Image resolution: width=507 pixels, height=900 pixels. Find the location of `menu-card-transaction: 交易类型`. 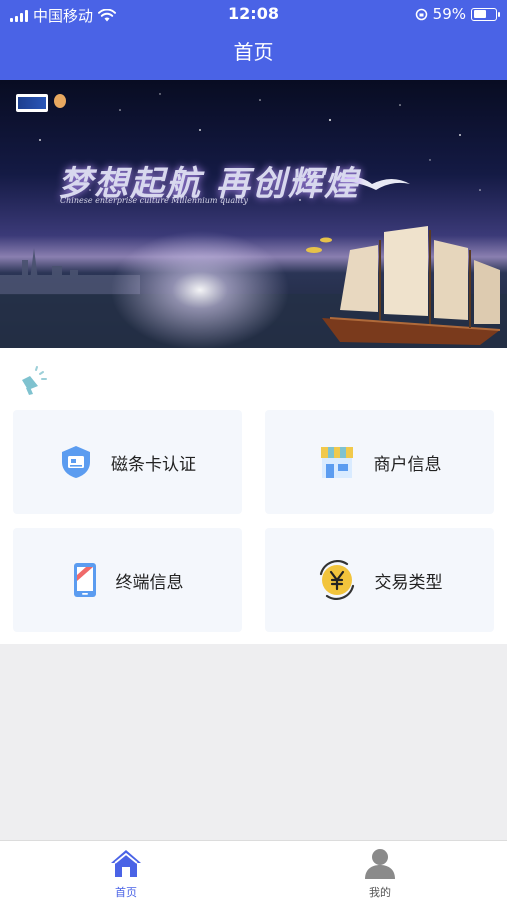

menu-card-transaction: 交易类型 is located at coordinates (379, 580).